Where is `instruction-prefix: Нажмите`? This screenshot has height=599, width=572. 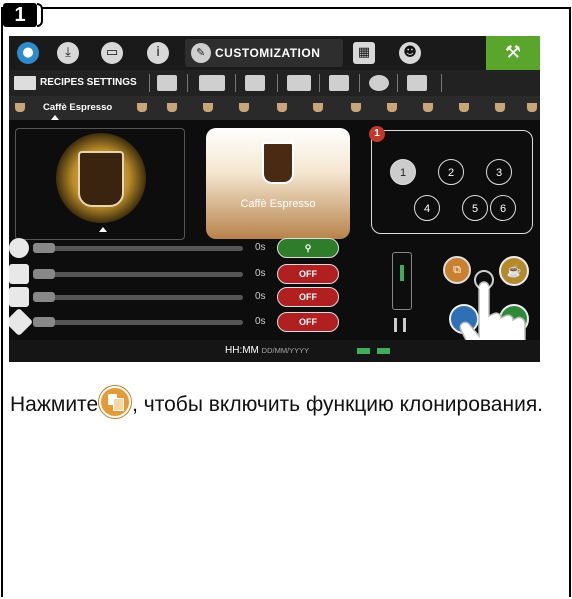 instruction-prefix: Нажмите is located at coordinates (54, 404).